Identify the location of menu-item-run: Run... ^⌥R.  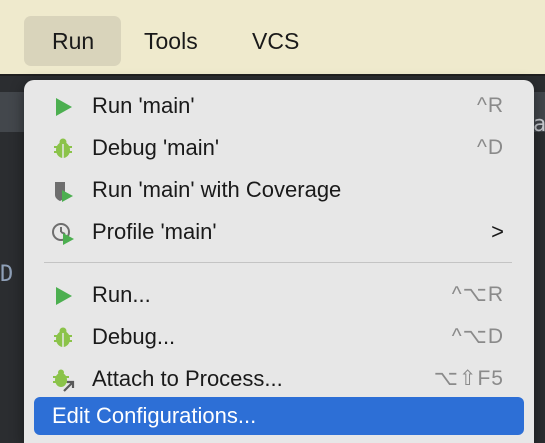
(279, 295).